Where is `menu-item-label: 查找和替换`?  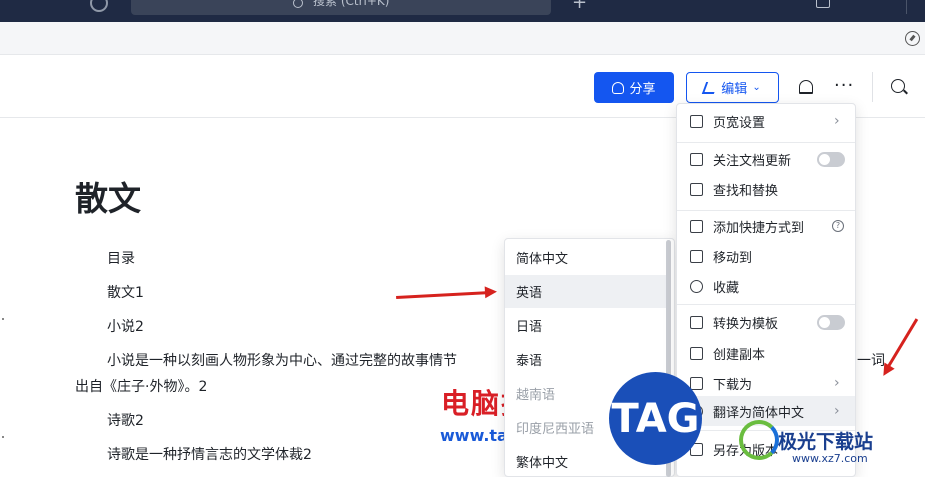
menu-item-label: 查找和替换 is located at coordinates (746, 191).